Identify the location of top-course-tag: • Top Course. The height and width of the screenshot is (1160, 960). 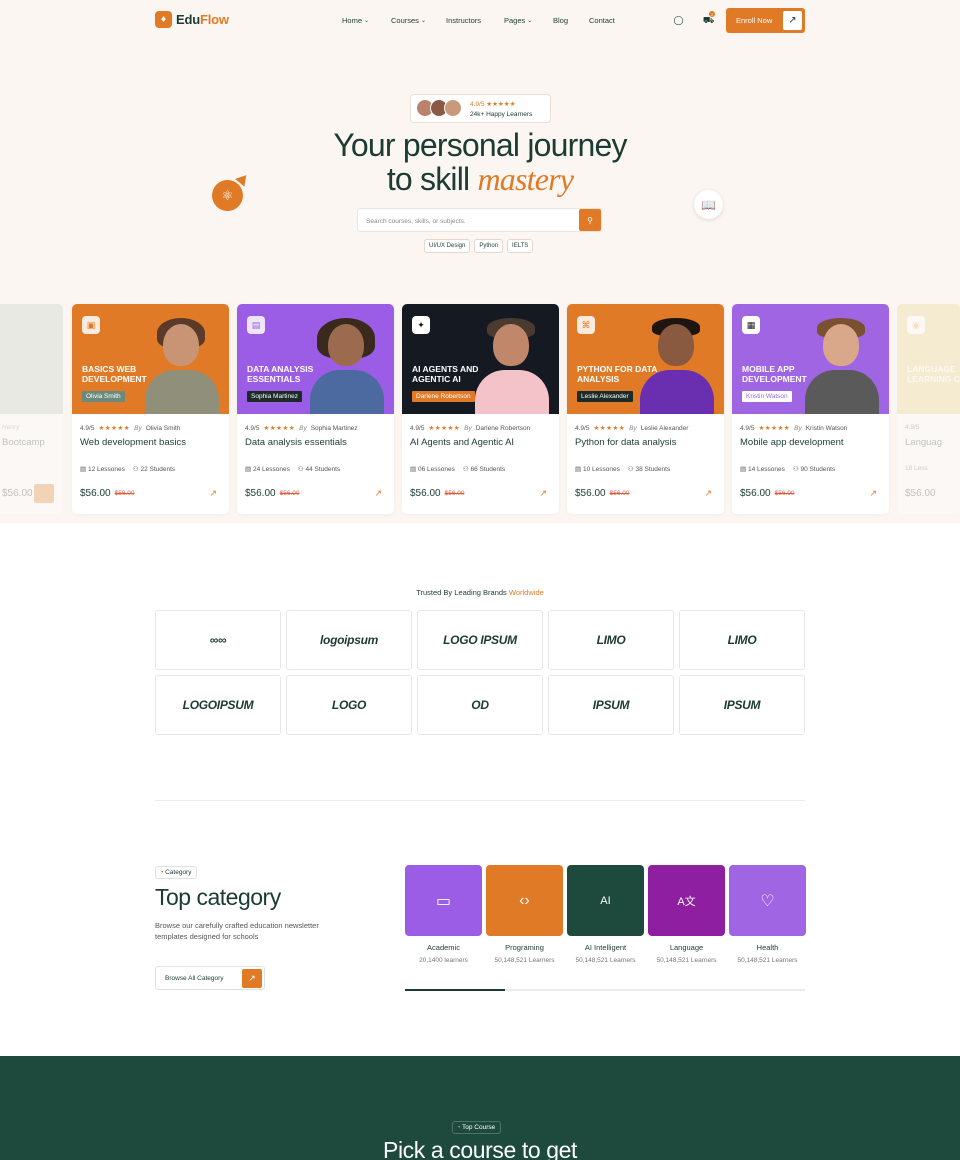
(477, 1127).